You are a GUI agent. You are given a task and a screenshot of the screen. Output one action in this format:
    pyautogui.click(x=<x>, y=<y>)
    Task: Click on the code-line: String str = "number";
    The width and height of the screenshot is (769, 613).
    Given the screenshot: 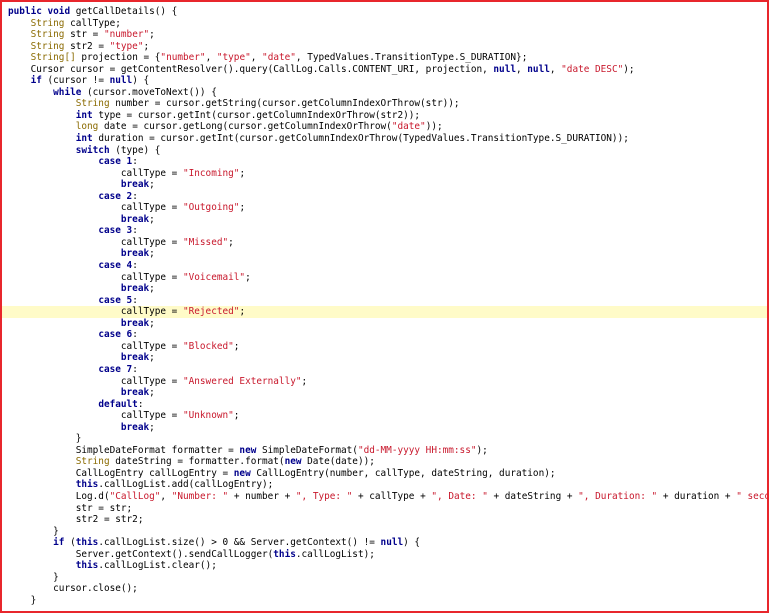 What is the action you would take?
    pyautogui.click(x=387, y=35)
    